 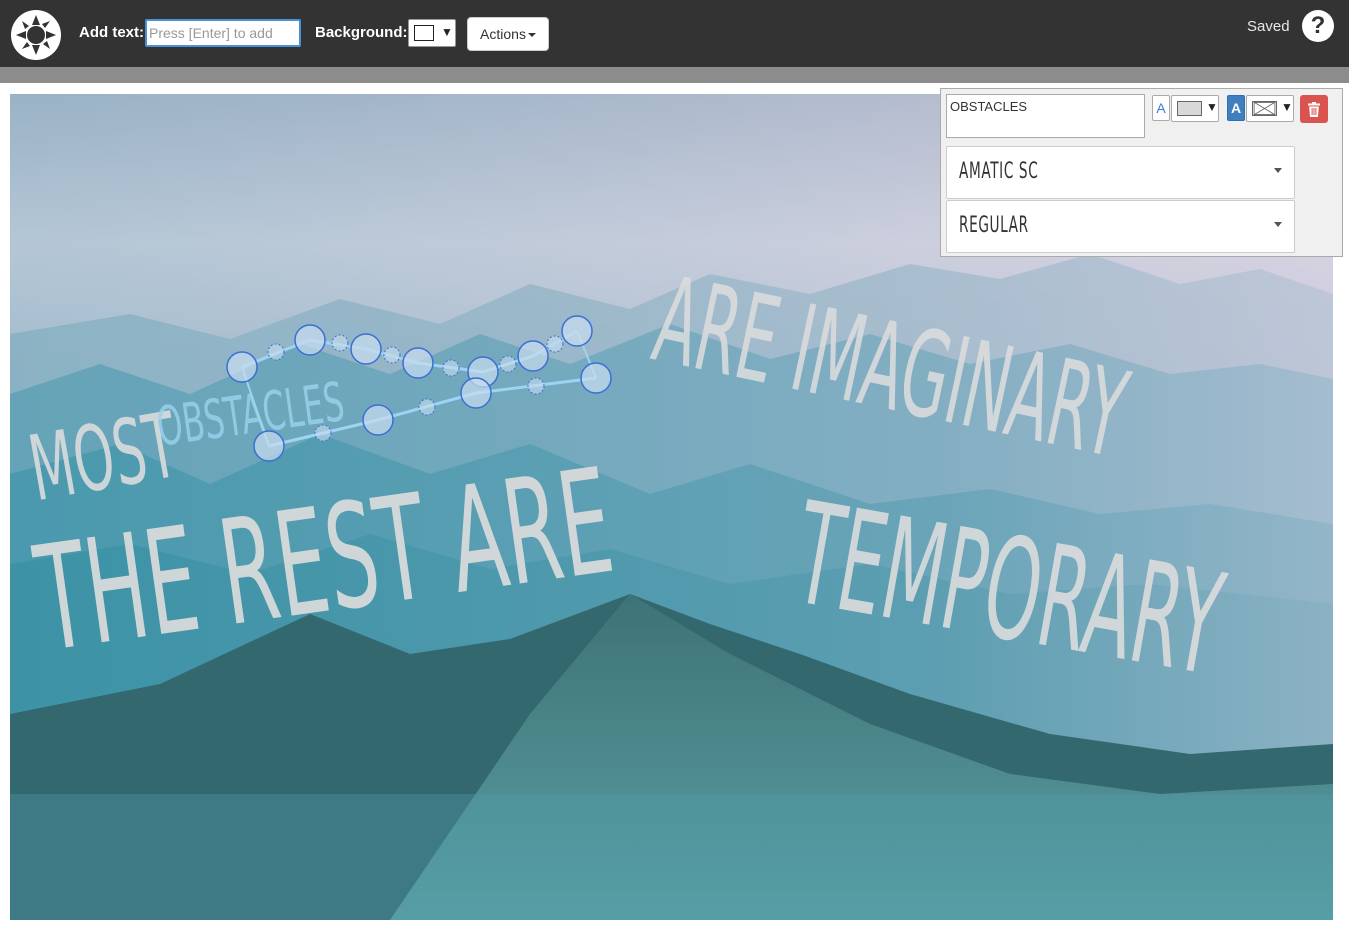 I want to click on background-color-picker: ▼, so click(x=432, y=33).